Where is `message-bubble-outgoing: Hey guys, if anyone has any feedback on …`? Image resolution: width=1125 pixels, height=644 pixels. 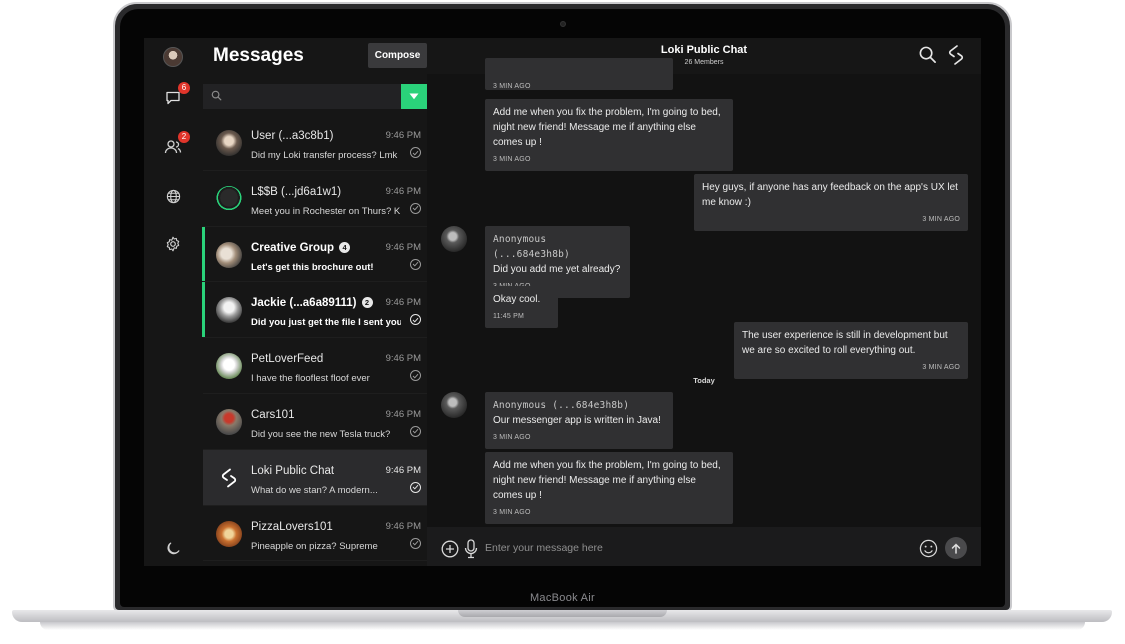 message-bubble-outgoing: Hey guys, if anyone has any feedback on … is located at coordinates (831, 202).